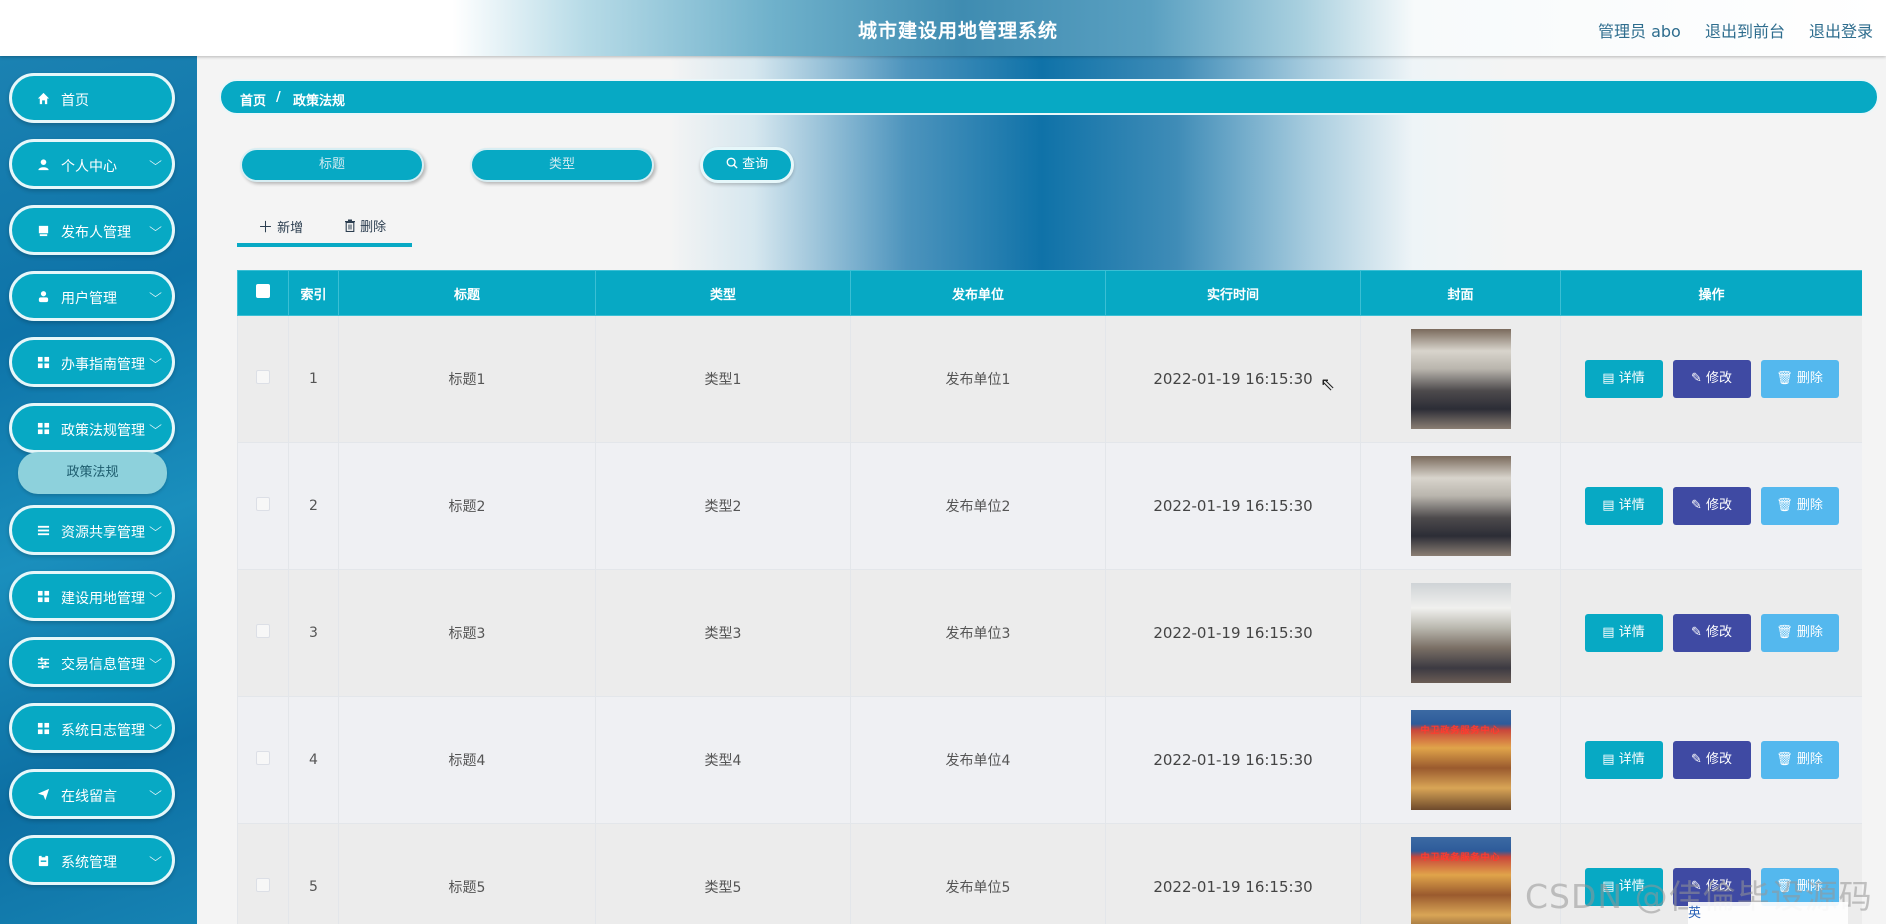 The width and height of the screenshot is (1886, 924). I want to click on type-search-input: 类型, so click(562, 165).